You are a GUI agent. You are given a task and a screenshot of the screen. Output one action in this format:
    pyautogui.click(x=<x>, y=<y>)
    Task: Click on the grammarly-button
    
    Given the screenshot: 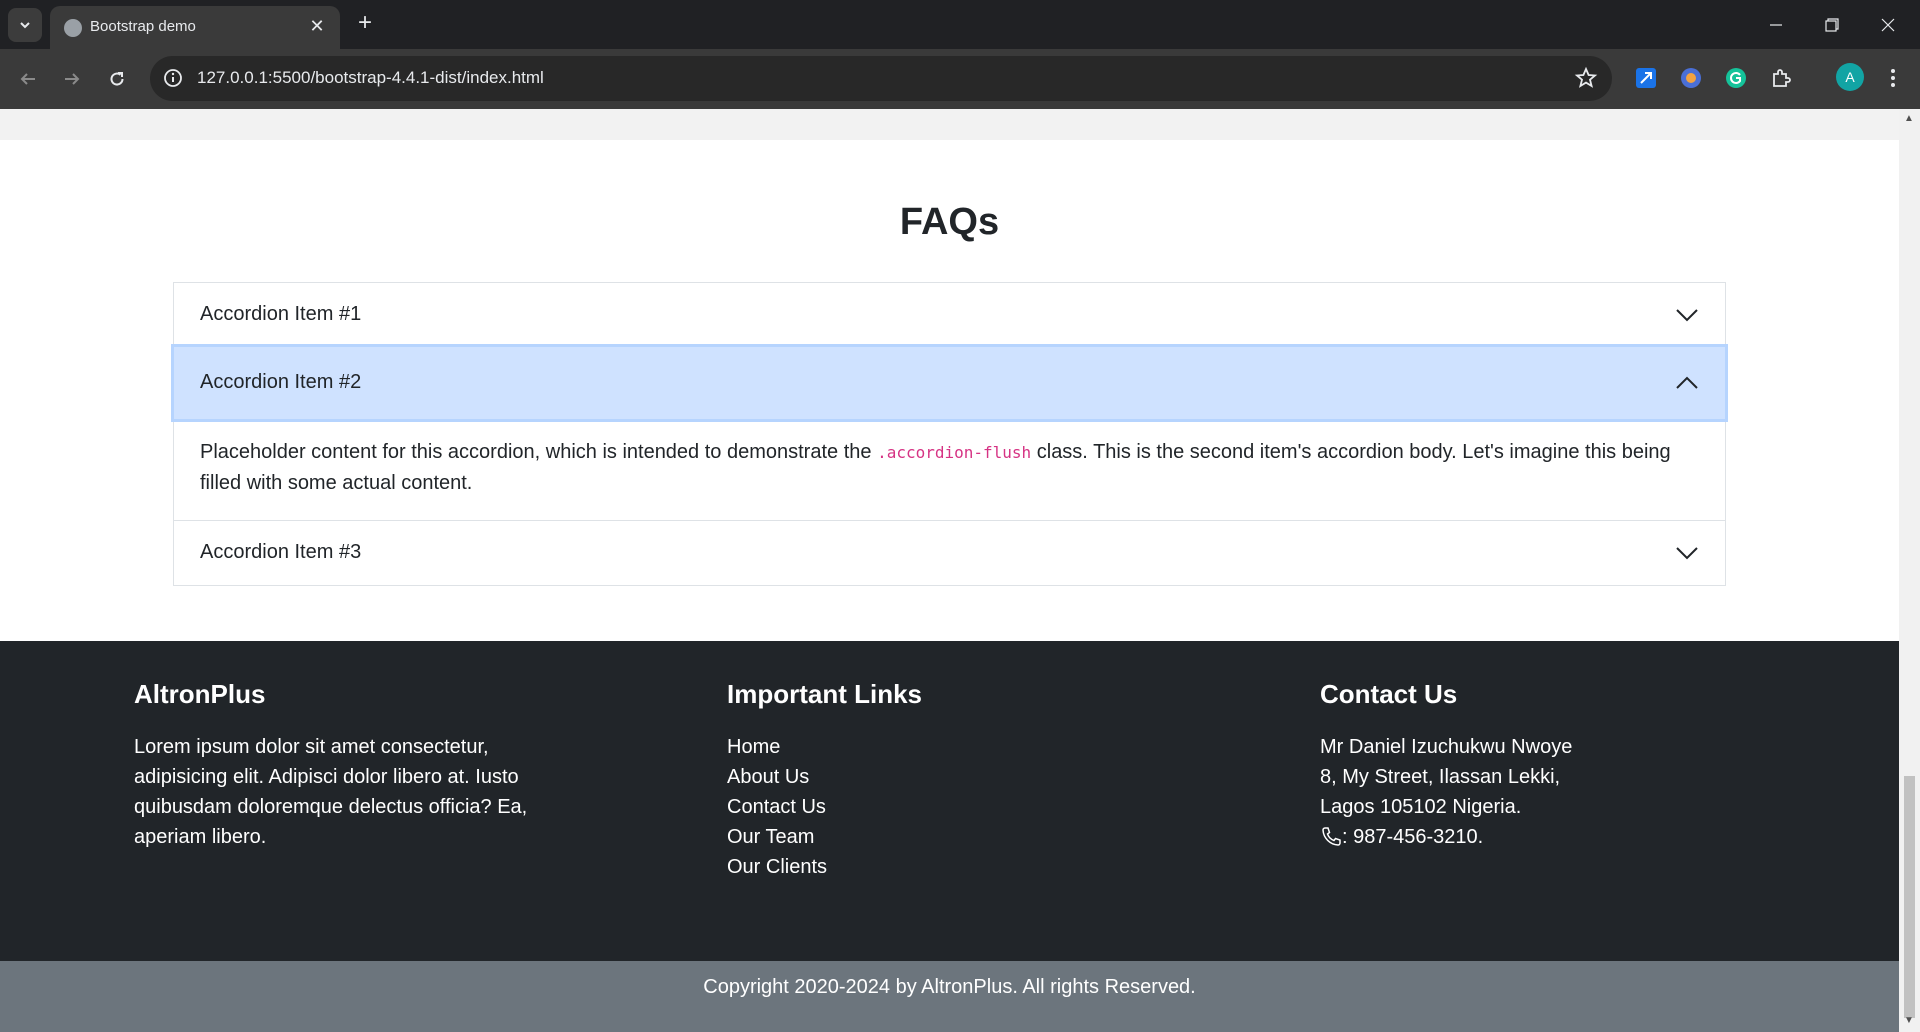 What is the action you would take?
    pyautogui.click(x=1736, y=78)
    